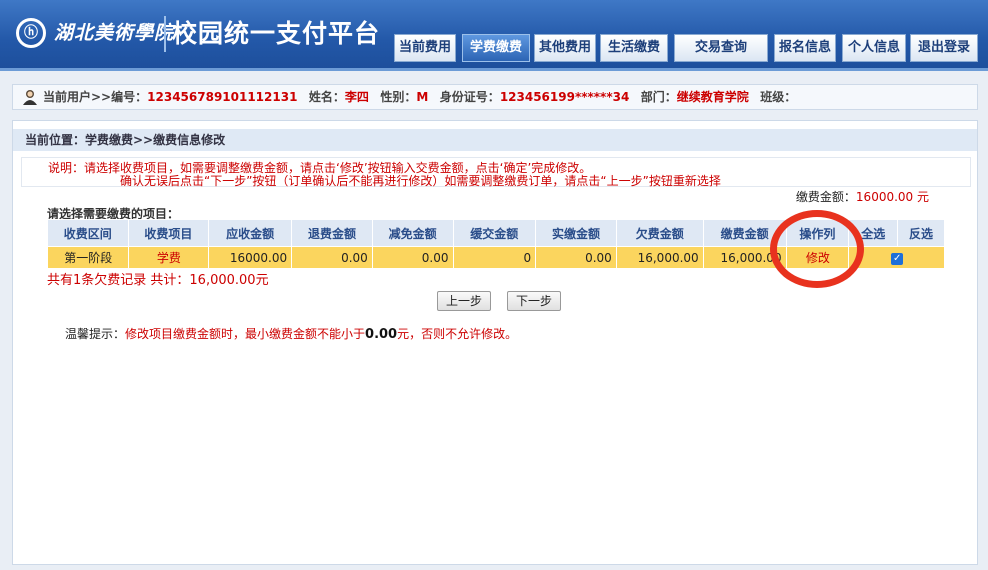  Describe the element at coordinates (892, 197) in the screenshot. I see `amount-value: 16000.00 元` at that location.